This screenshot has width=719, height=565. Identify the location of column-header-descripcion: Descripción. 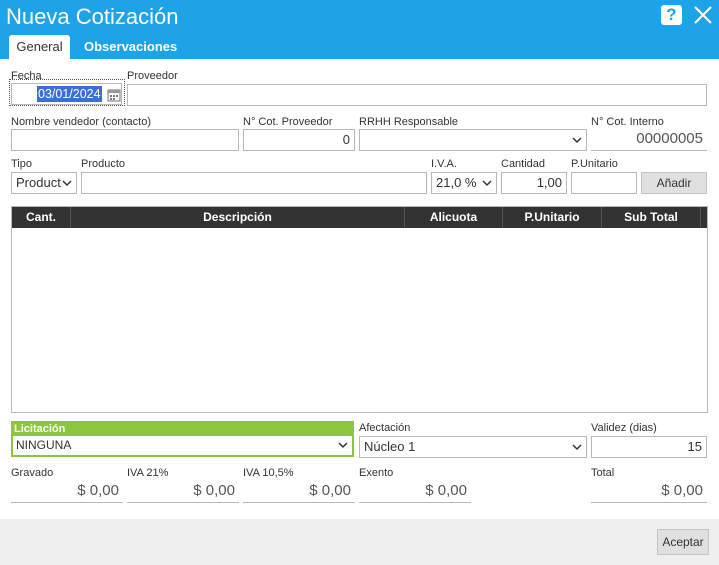
(238, 217).